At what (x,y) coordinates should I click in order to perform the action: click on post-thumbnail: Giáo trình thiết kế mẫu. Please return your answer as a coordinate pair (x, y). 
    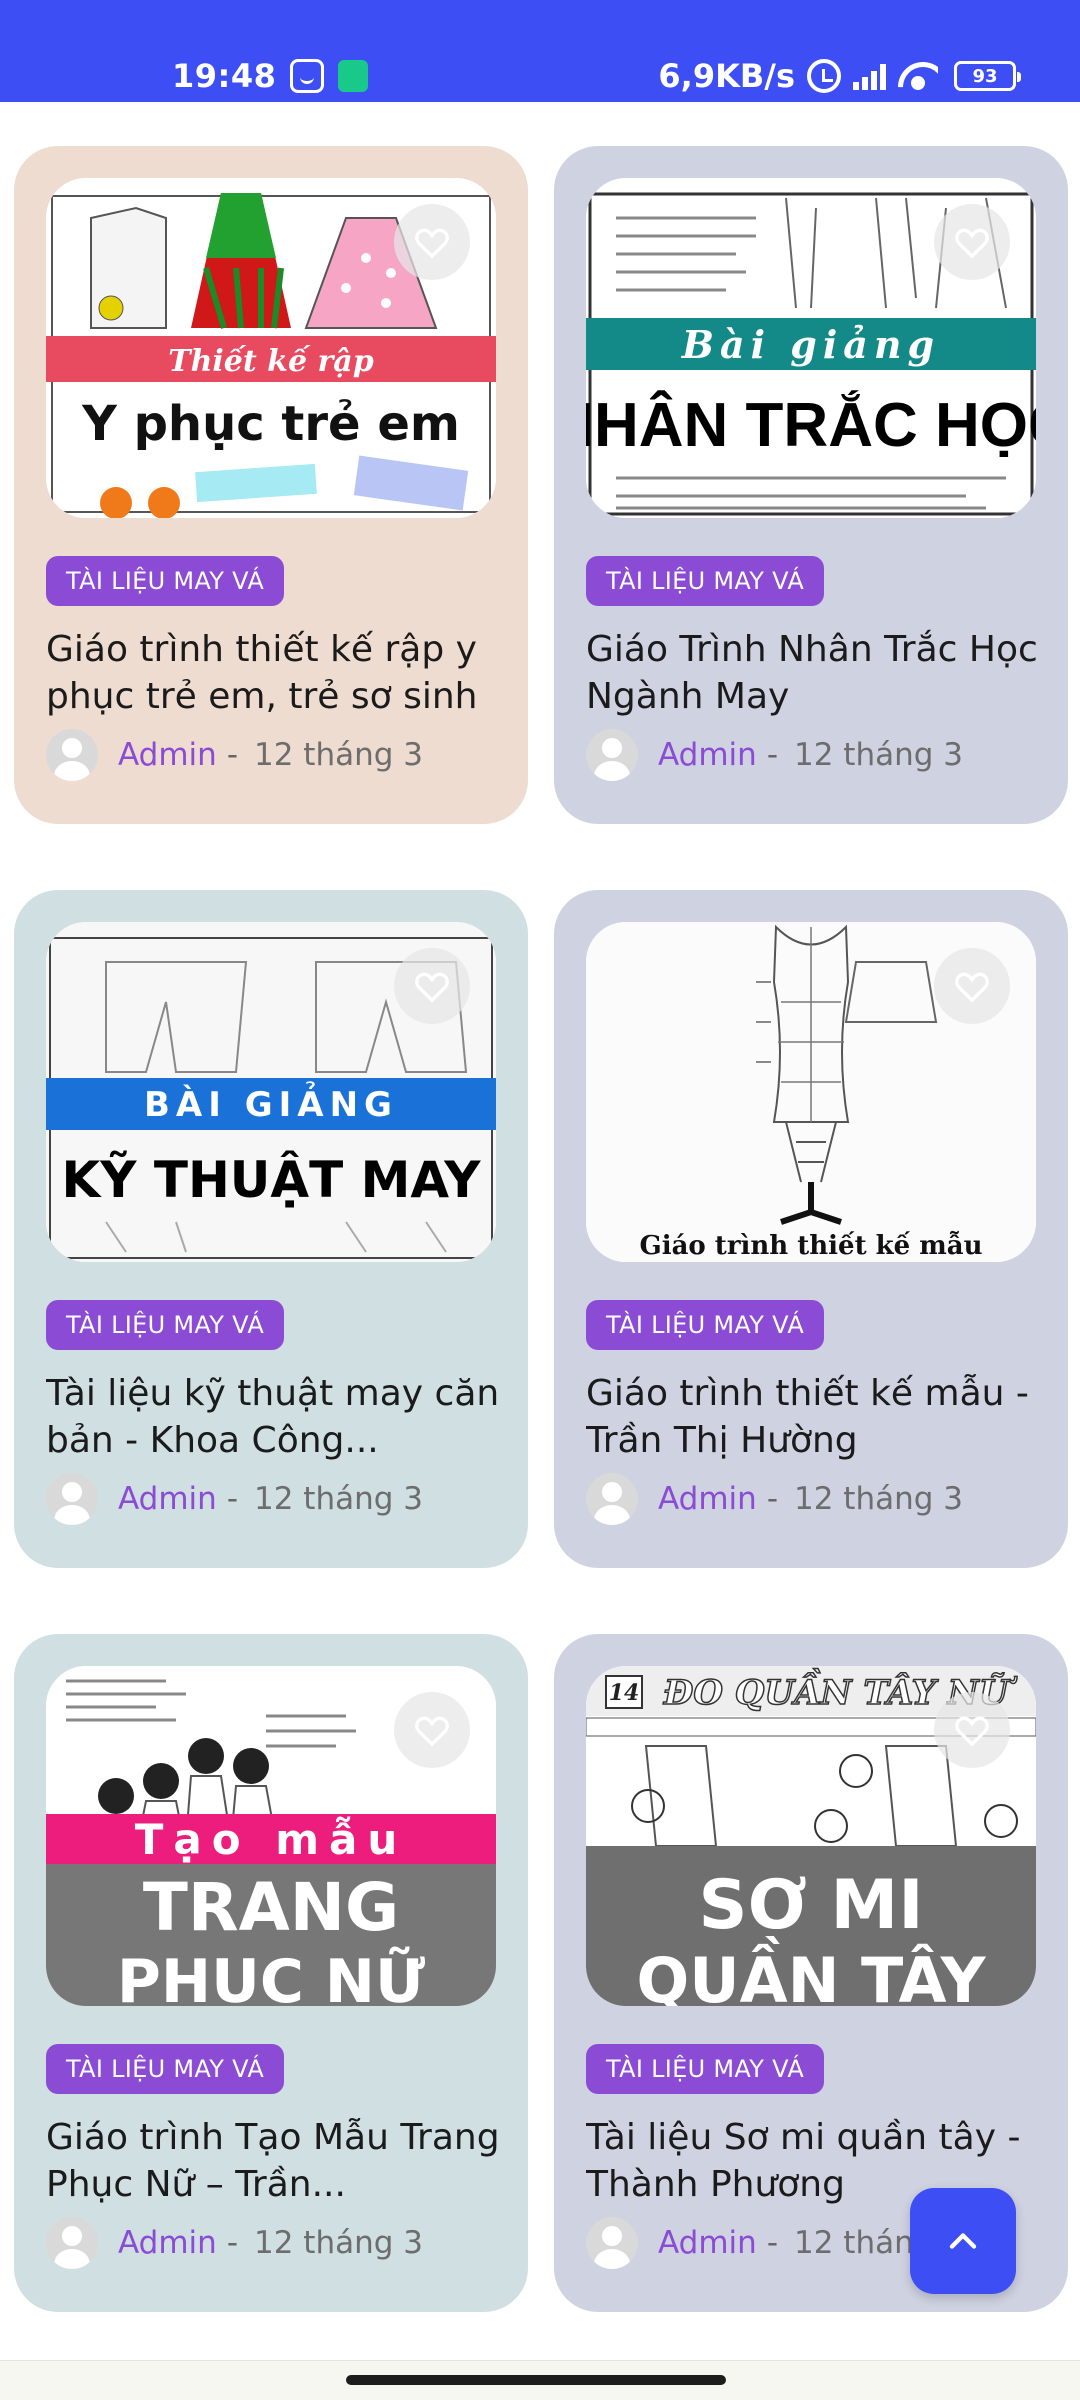
    Looking at the image, I should click on (811, 1092).